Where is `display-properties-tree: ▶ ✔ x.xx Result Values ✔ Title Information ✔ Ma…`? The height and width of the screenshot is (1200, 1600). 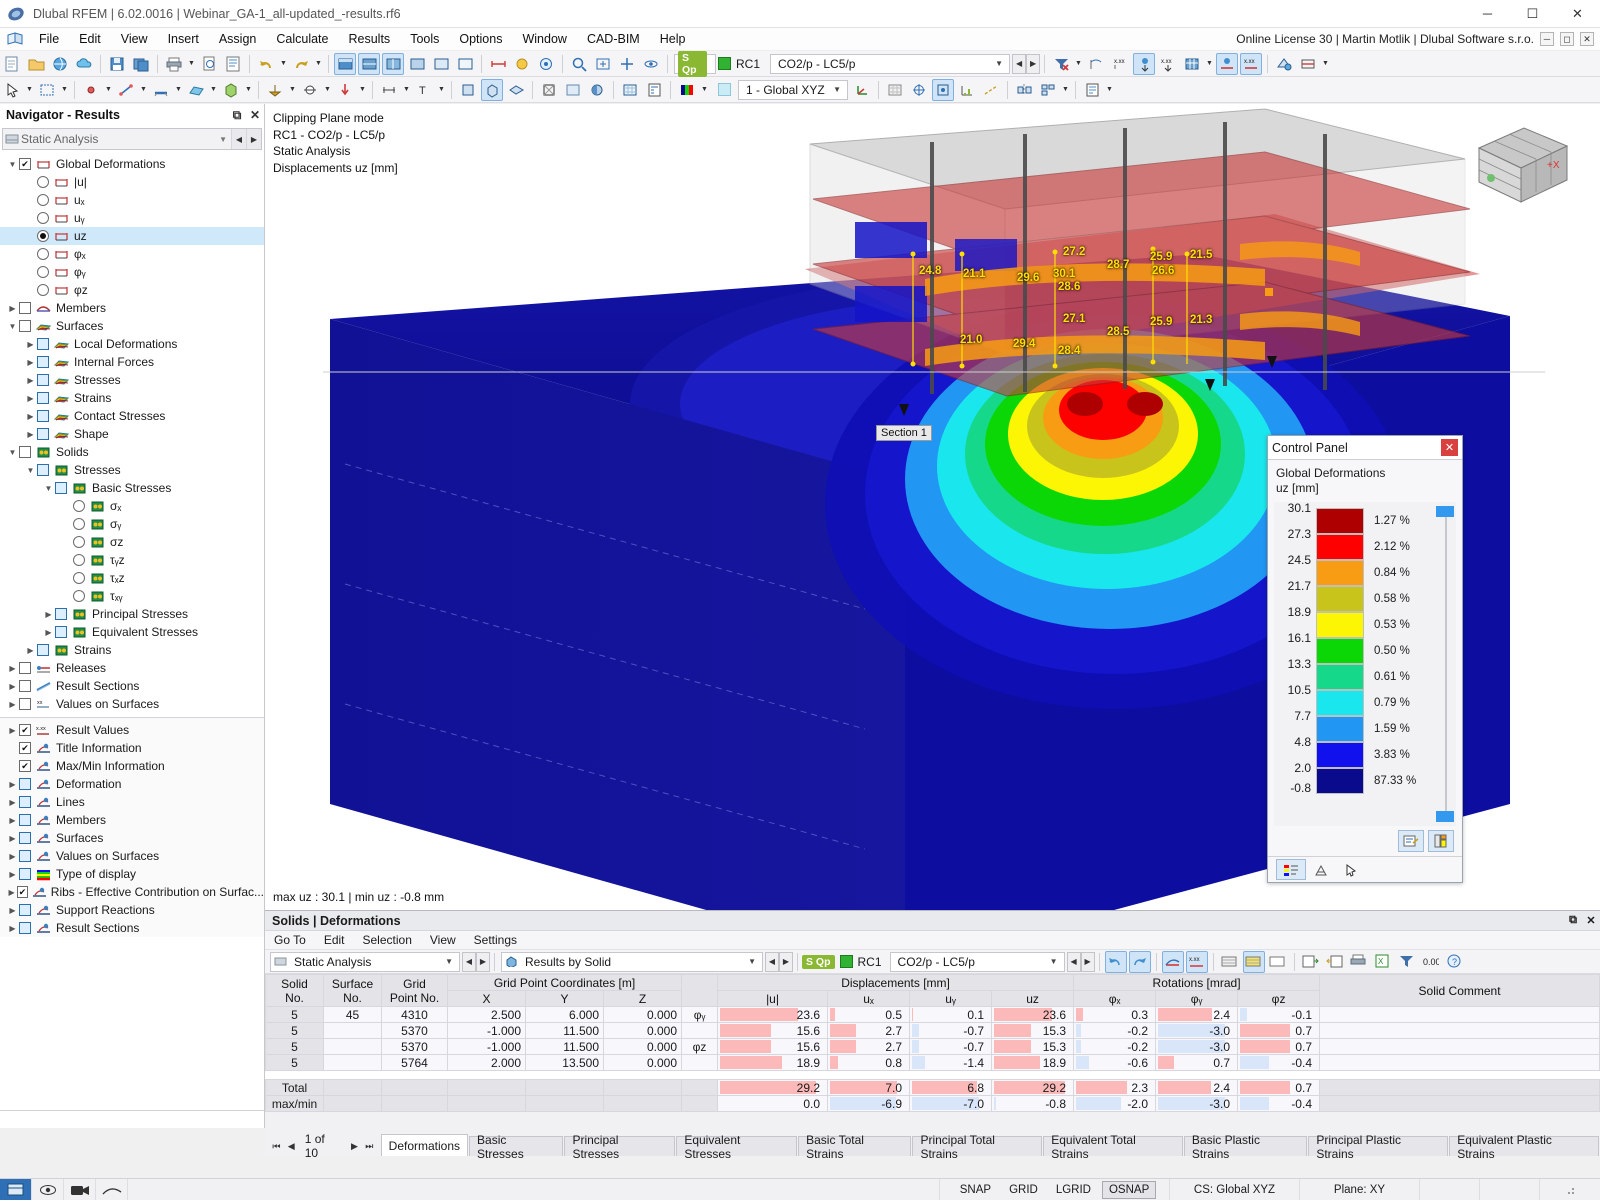
display-properties-tree: ▶ ✔ x.xx Result Values ✔ Title Information ✔ Ma… is located at coordinates (132, 827).